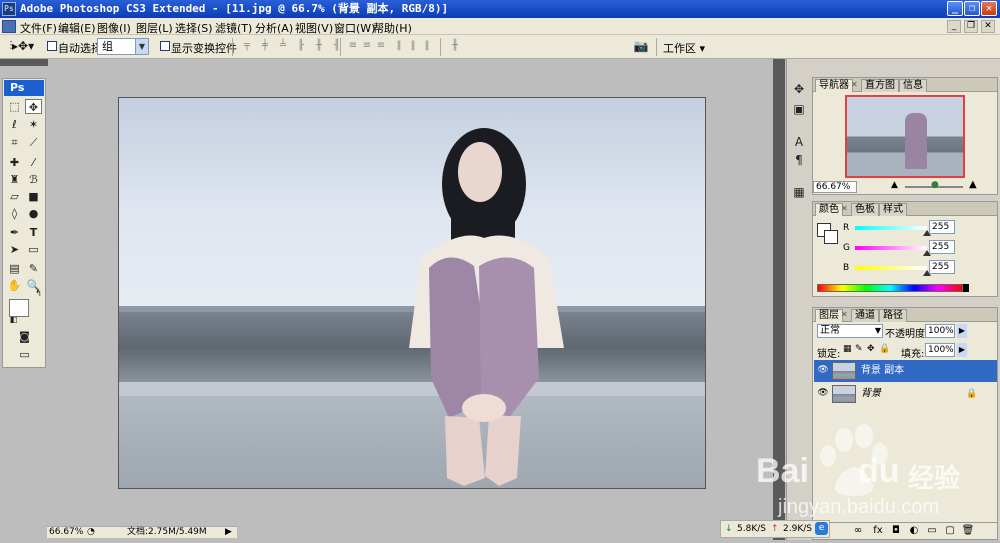  I want to click on hand-tool-icon: ✋, so click(14, 285).